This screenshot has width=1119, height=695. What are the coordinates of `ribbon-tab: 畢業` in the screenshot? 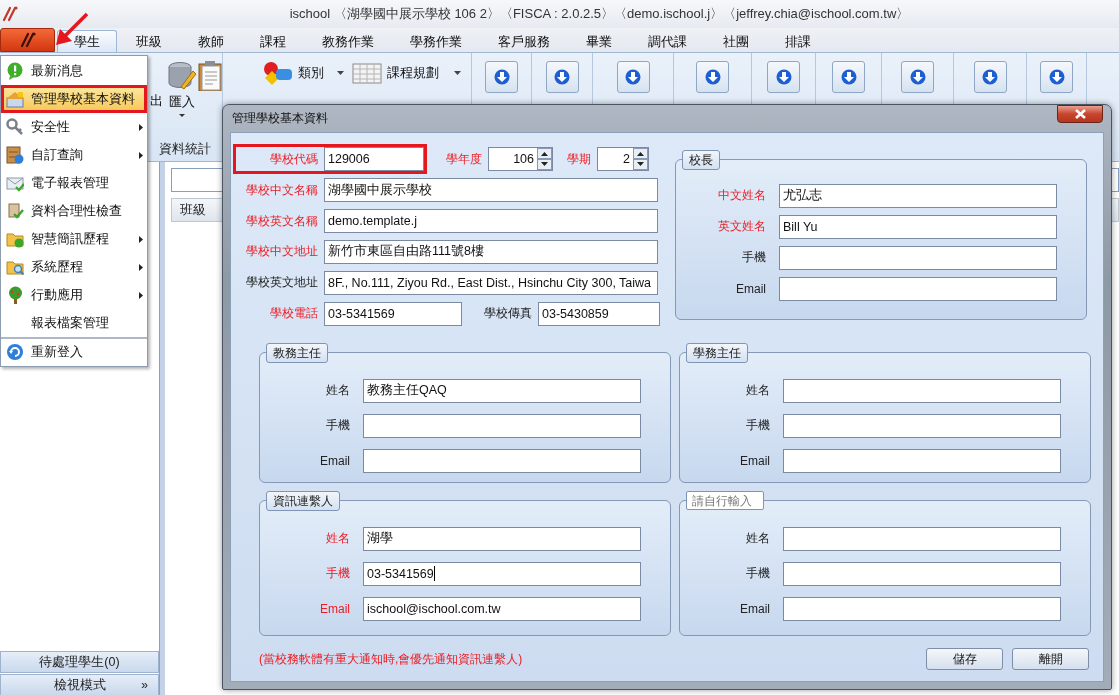 It's located at (599, 41).